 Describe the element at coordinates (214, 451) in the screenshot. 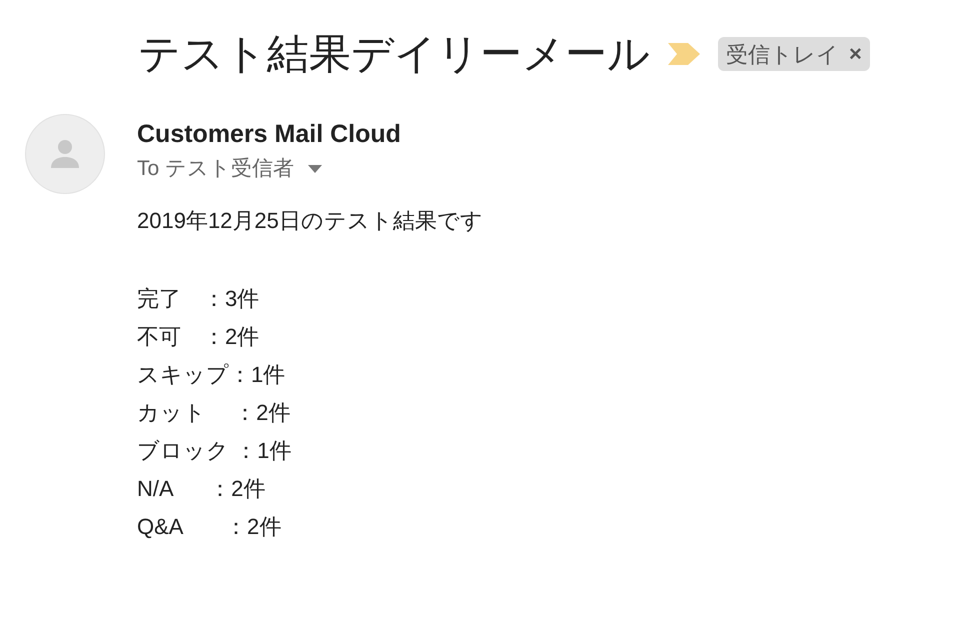

I see `body-line: ブロック ：1件` at that location.